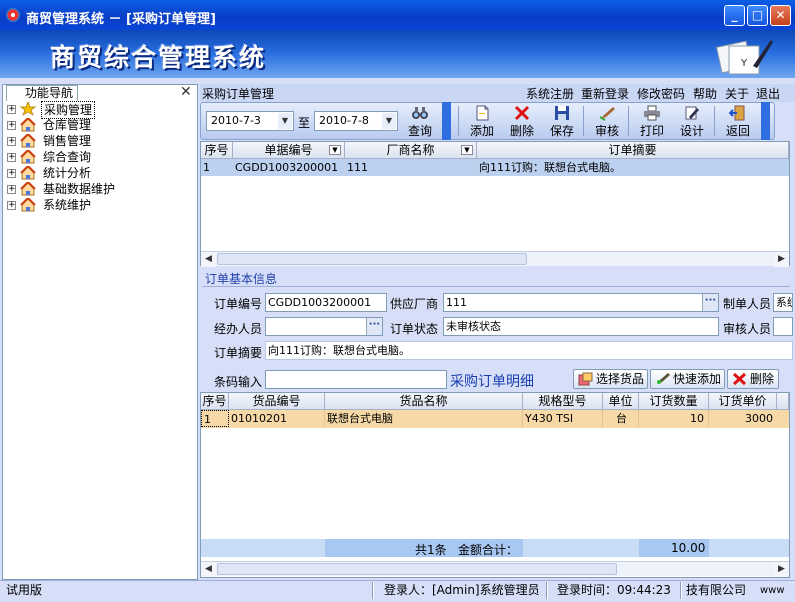 Image resolution: width=795 pixels, height=602 pixels. What do you see at coordinates (482, 113) in the screenshot?
I see `new-document-icon` at bounding box center [482, 113].